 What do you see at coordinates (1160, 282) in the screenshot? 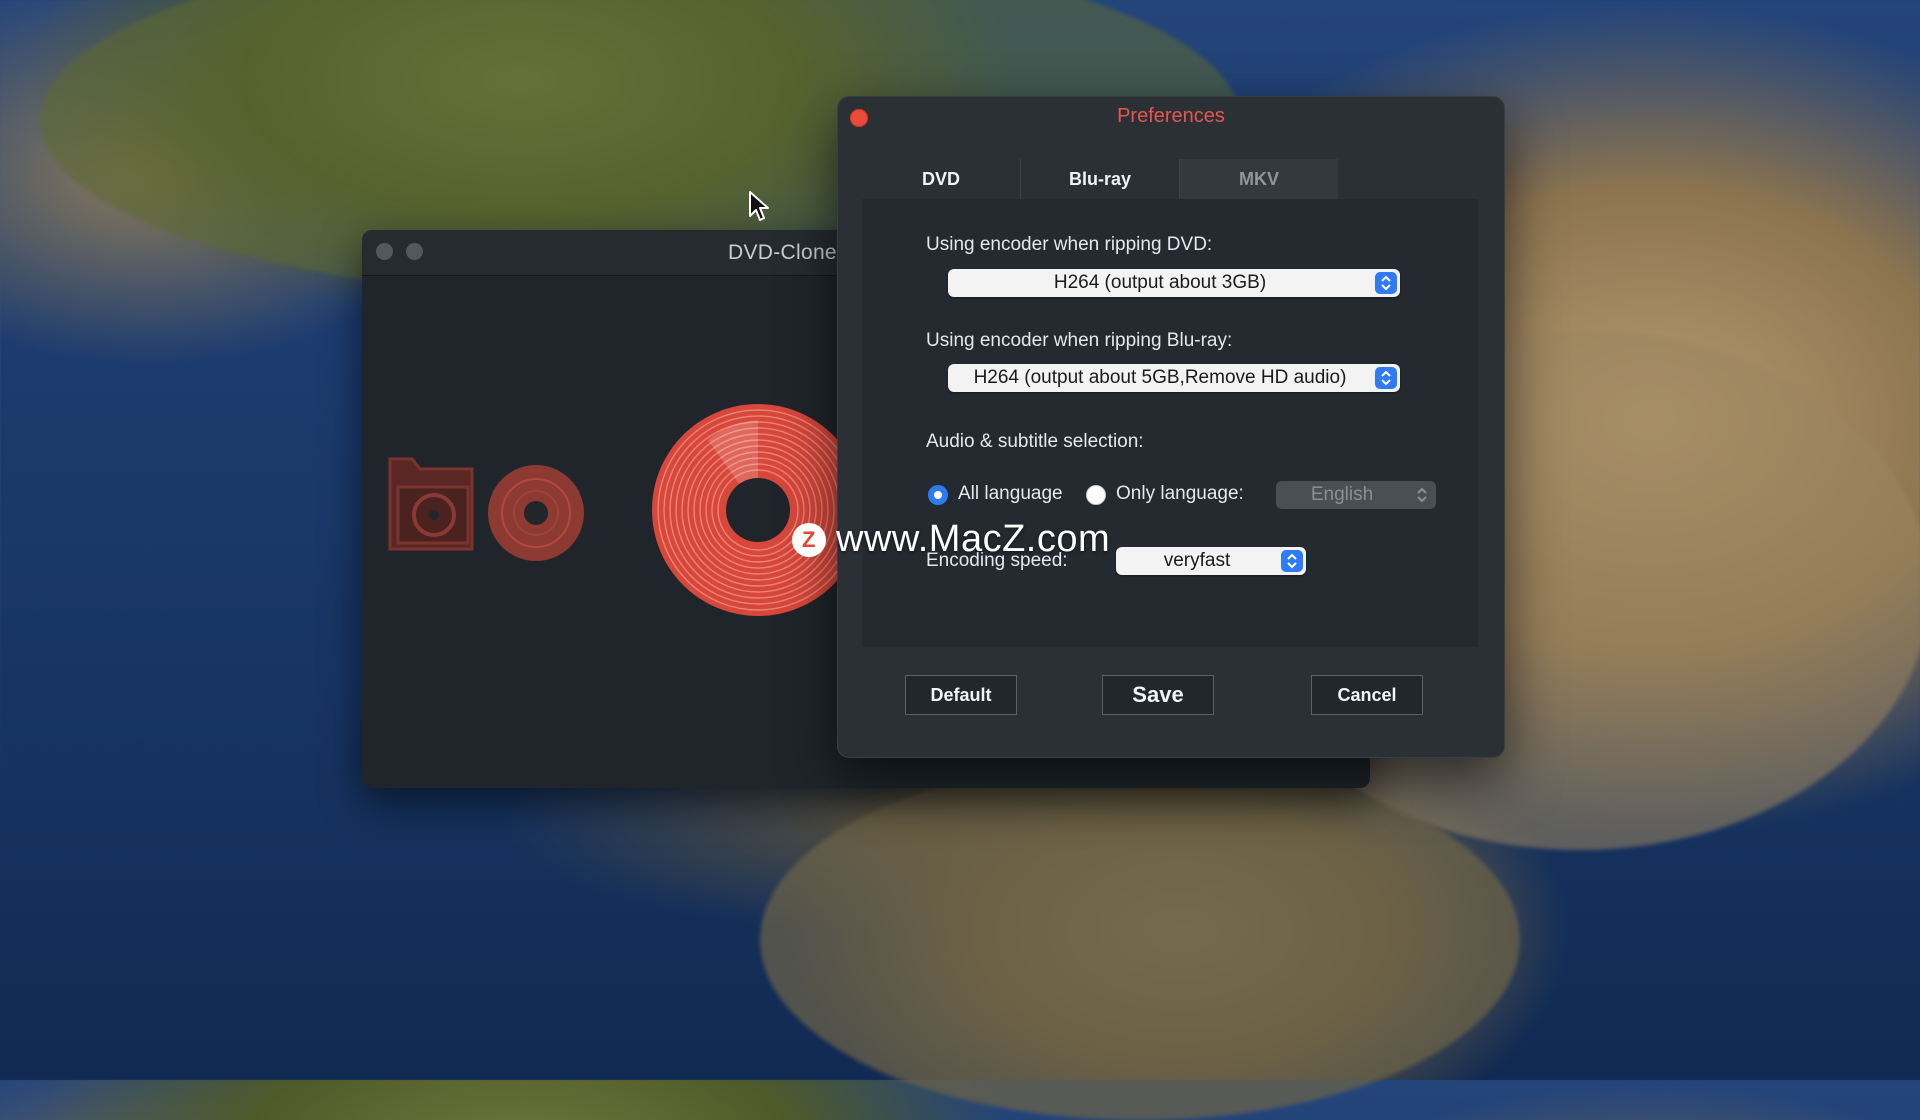
I see `dvd-encoder-value: H264 (output about 3GB)` at bounding box center [1160, 282].